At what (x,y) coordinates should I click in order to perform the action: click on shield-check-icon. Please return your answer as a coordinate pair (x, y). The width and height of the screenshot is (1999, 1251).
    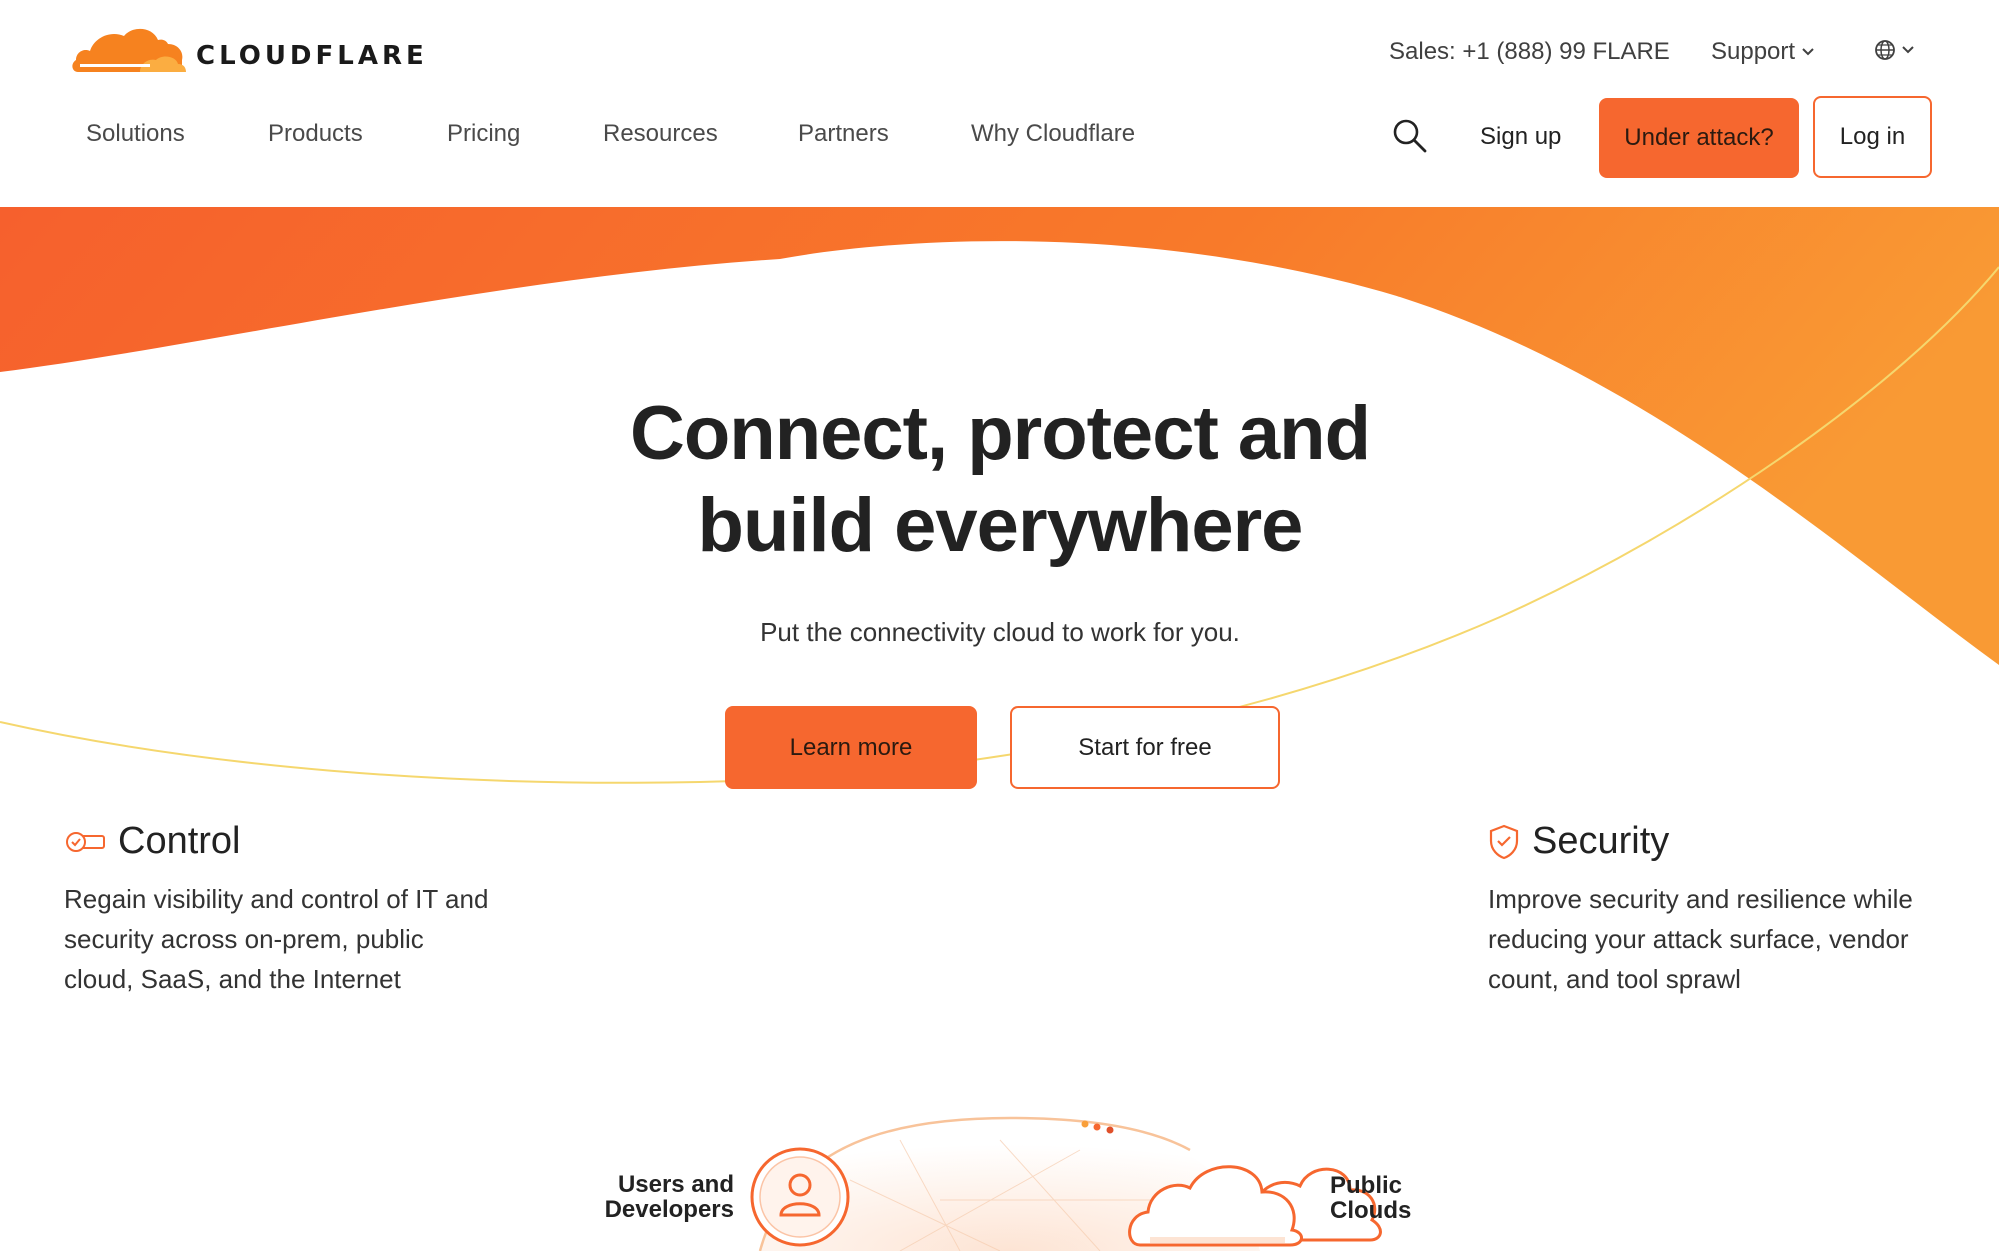
    Looking at the image, I should click on (1504, 841).